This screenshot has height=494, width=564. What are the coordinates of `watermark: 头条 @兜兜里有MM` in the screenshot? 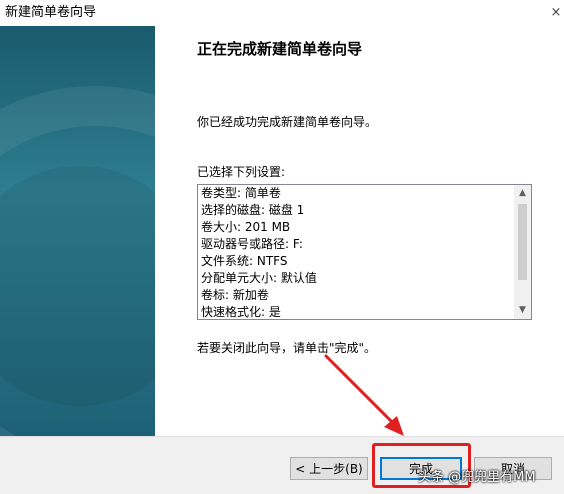 It's located at (477, 477).